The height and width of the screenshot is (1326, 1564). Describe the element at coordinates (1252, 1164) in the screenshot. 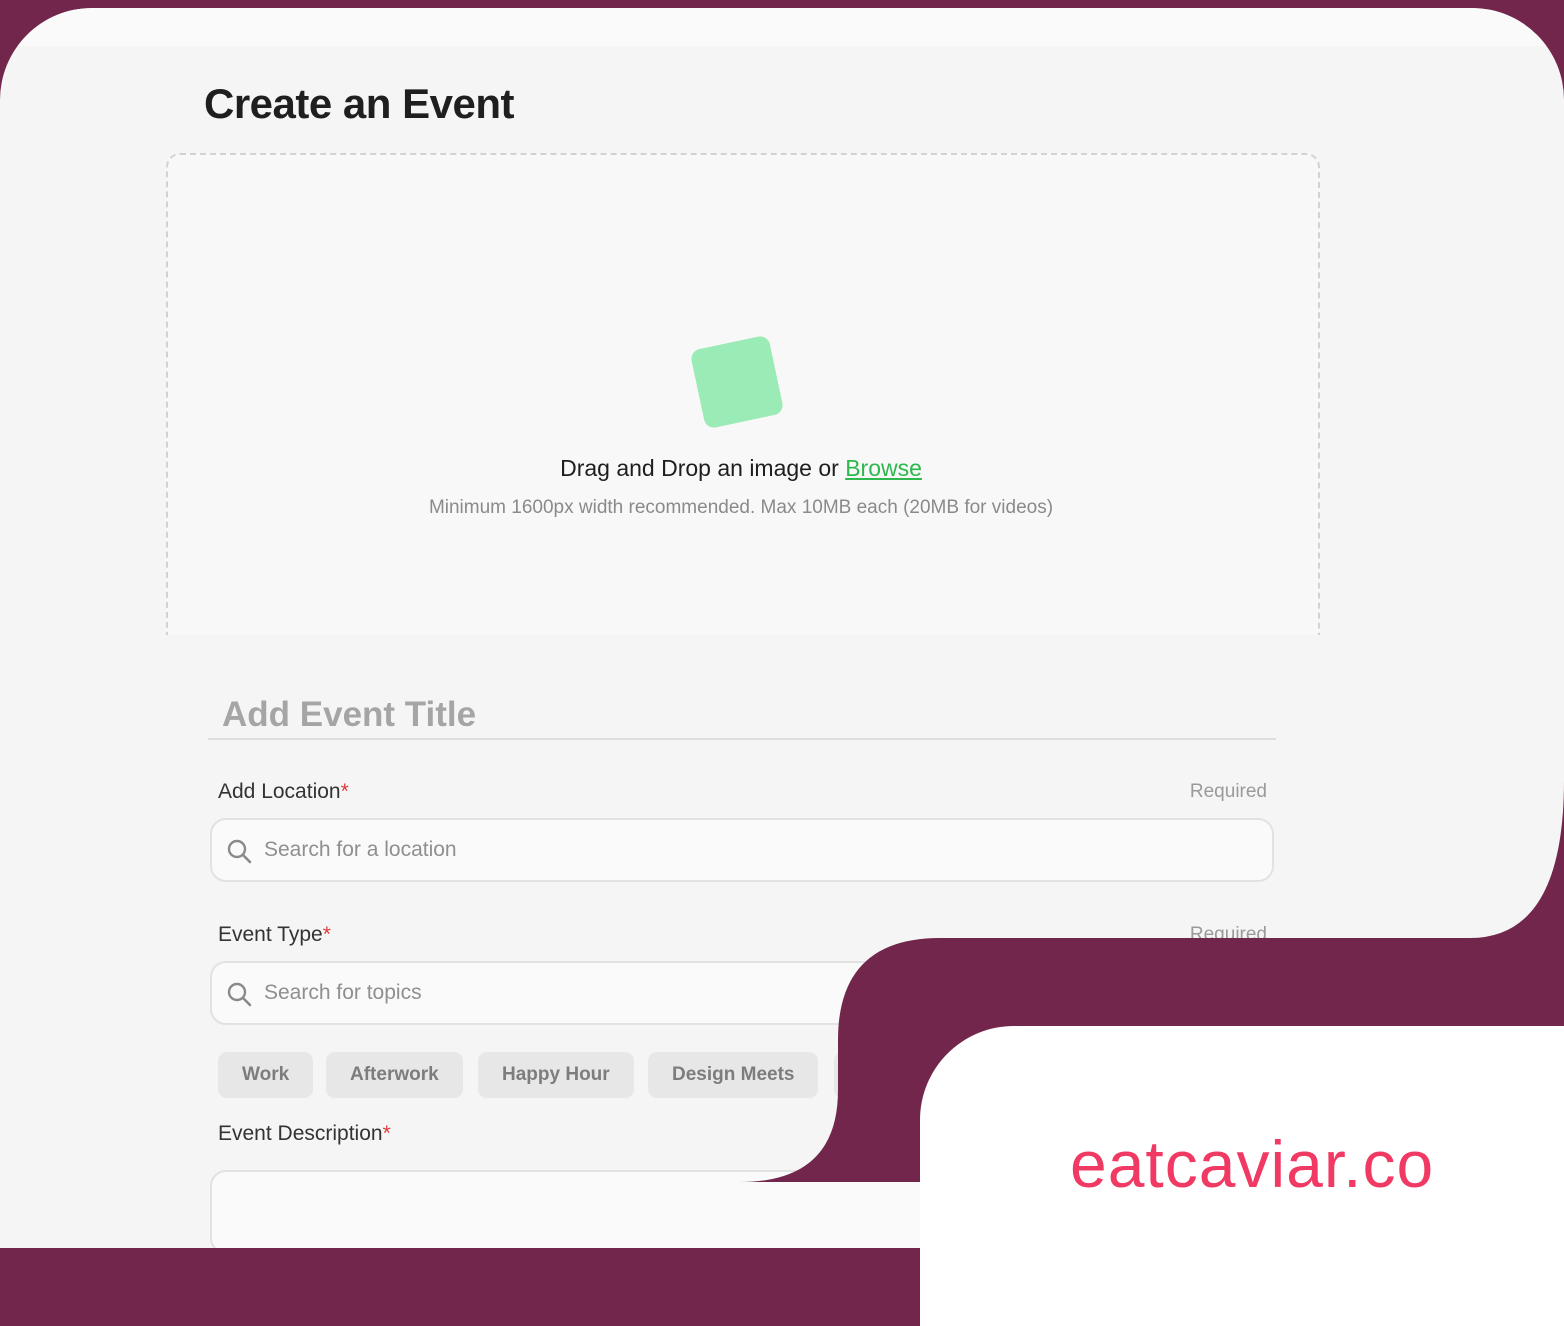

I see `brand-wordmark: eatcaviar.co` at that location.